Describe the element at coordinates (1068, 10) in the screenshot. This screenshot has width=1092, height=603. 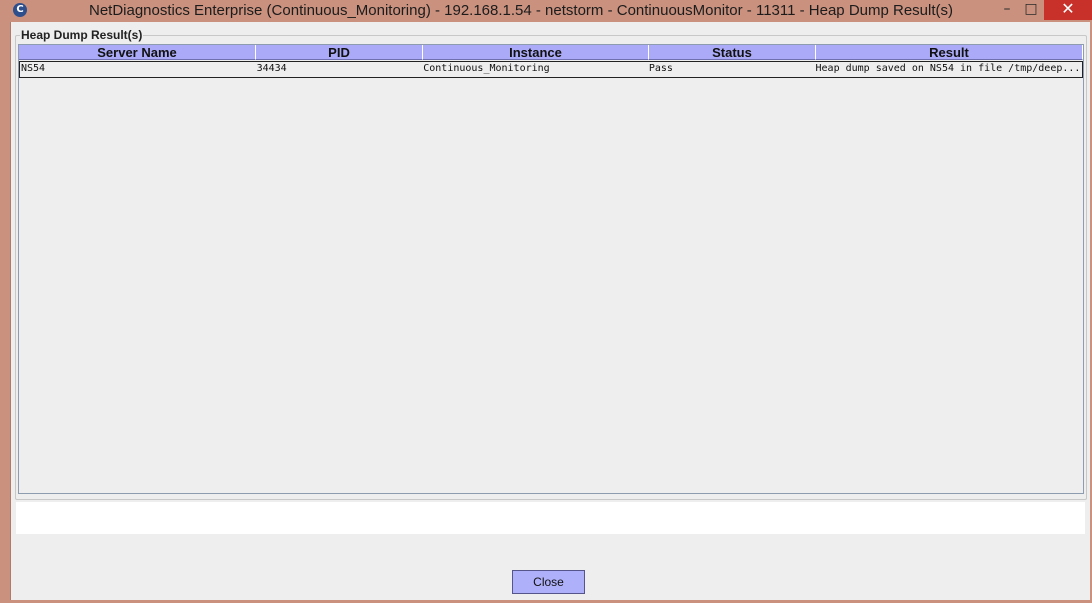
I see `close-window-button: ✕` at that location.